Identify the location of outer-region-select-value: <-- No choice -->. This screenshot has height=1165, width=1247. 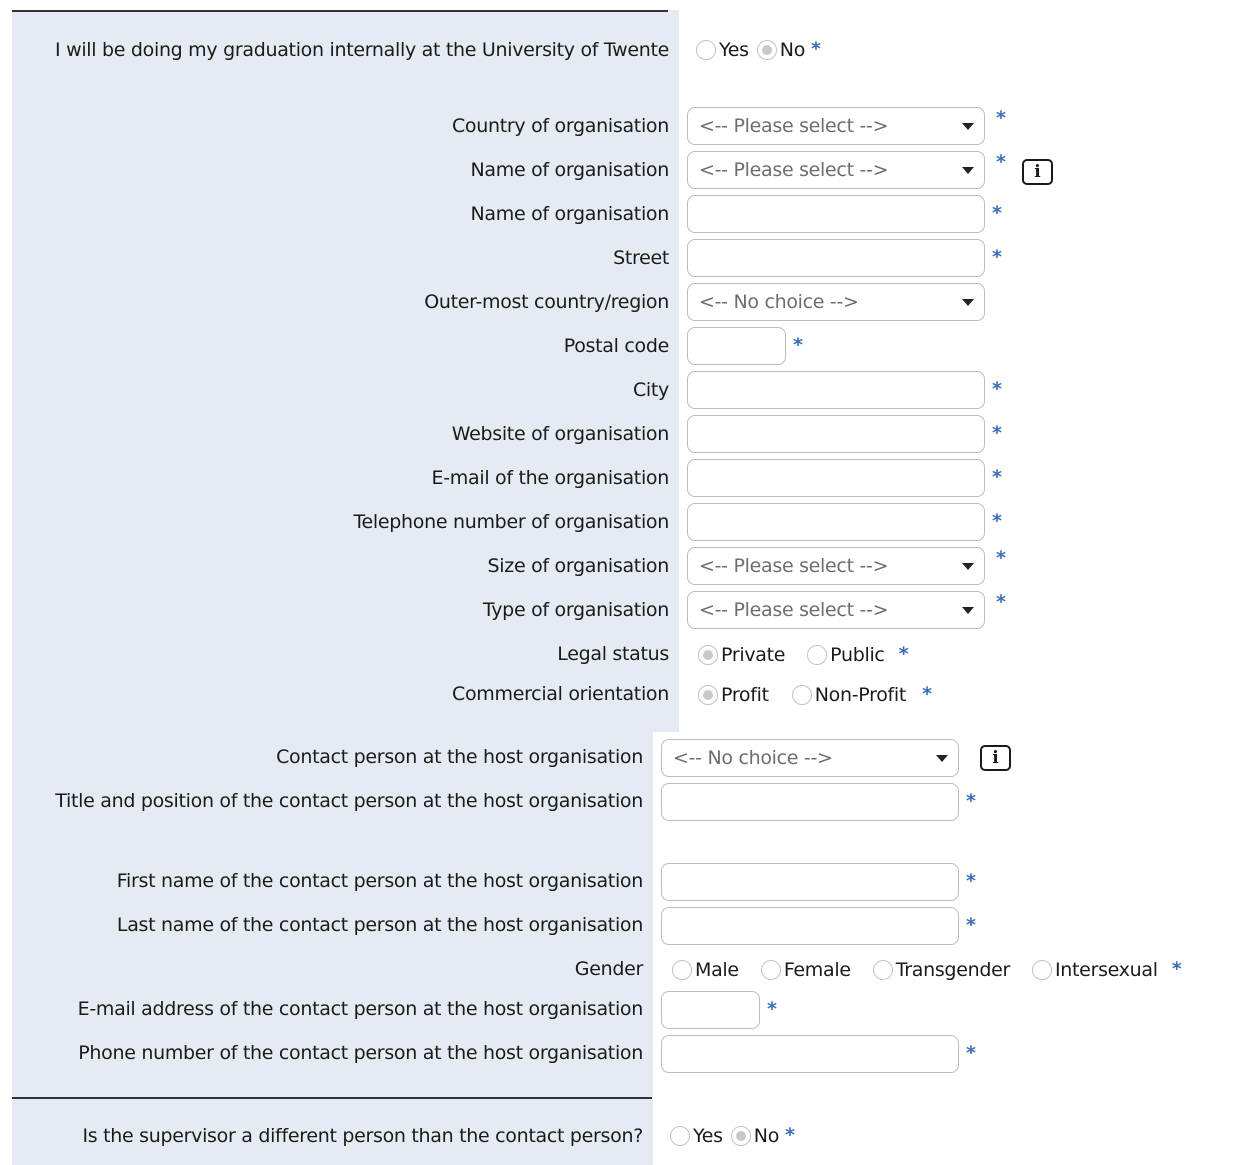
(779, 302).